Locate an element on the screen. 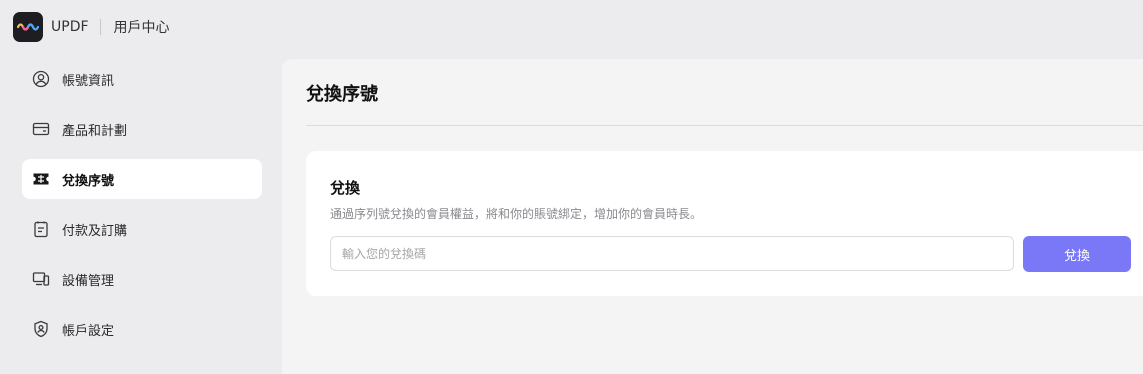 The width and height of the screenshot is (1143, 374). sidebar-item-products-plans: 產品和計劃 is located at coordinates (142, 129).